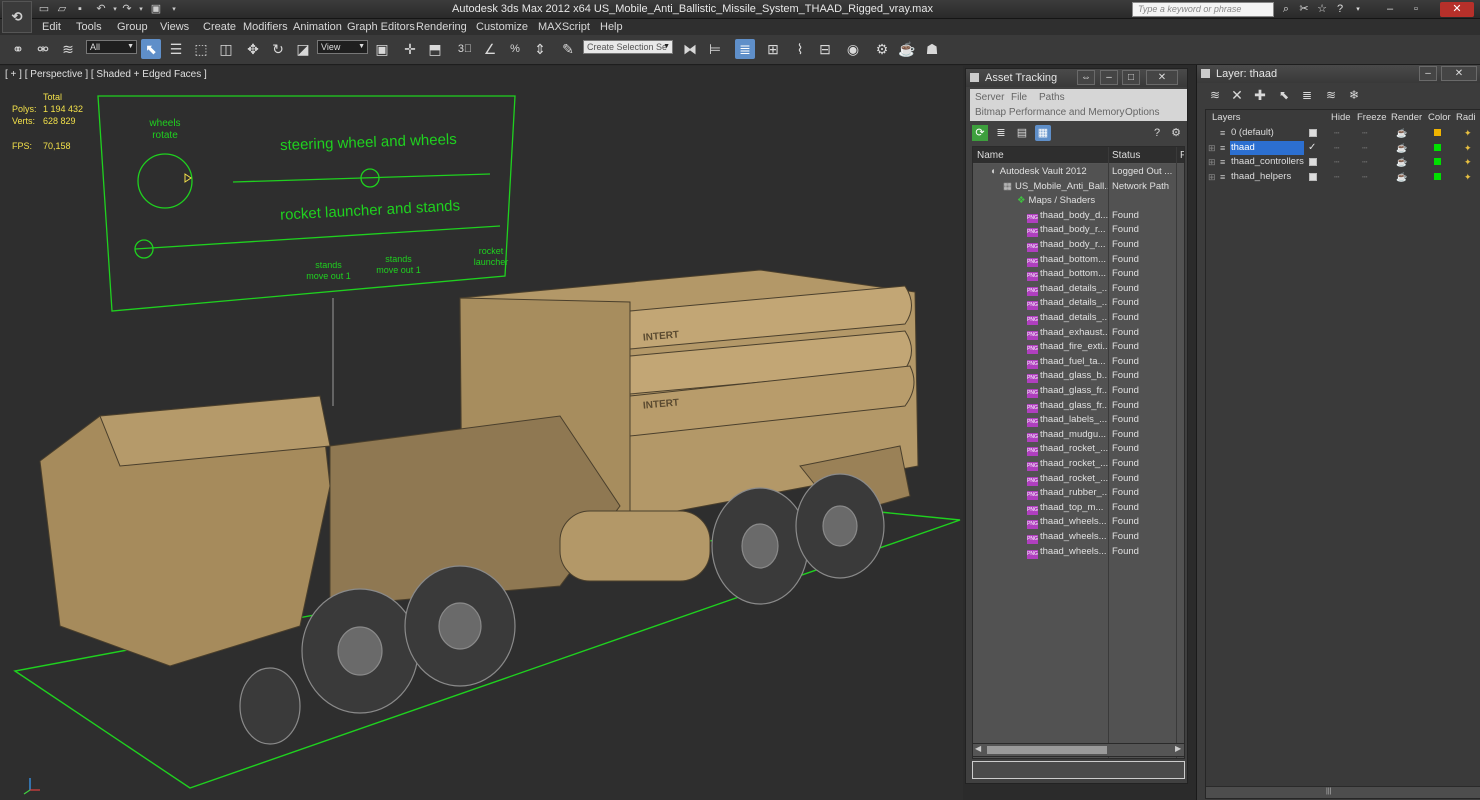  I want to click on column-color: Color, so click(1439, 117).